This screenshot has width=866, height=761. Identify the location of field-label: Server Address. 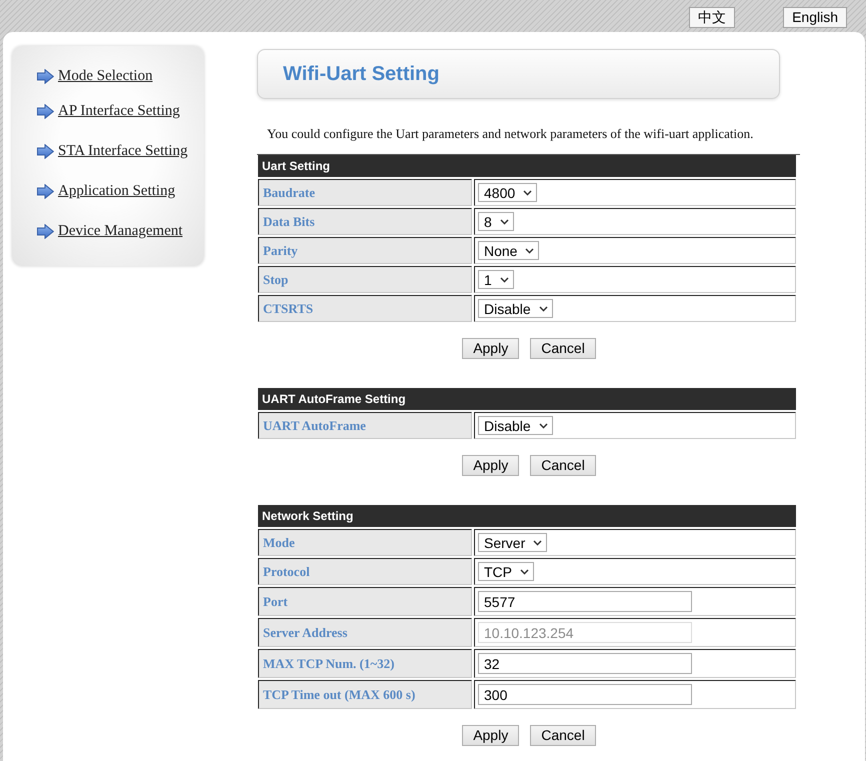
(365, 632).